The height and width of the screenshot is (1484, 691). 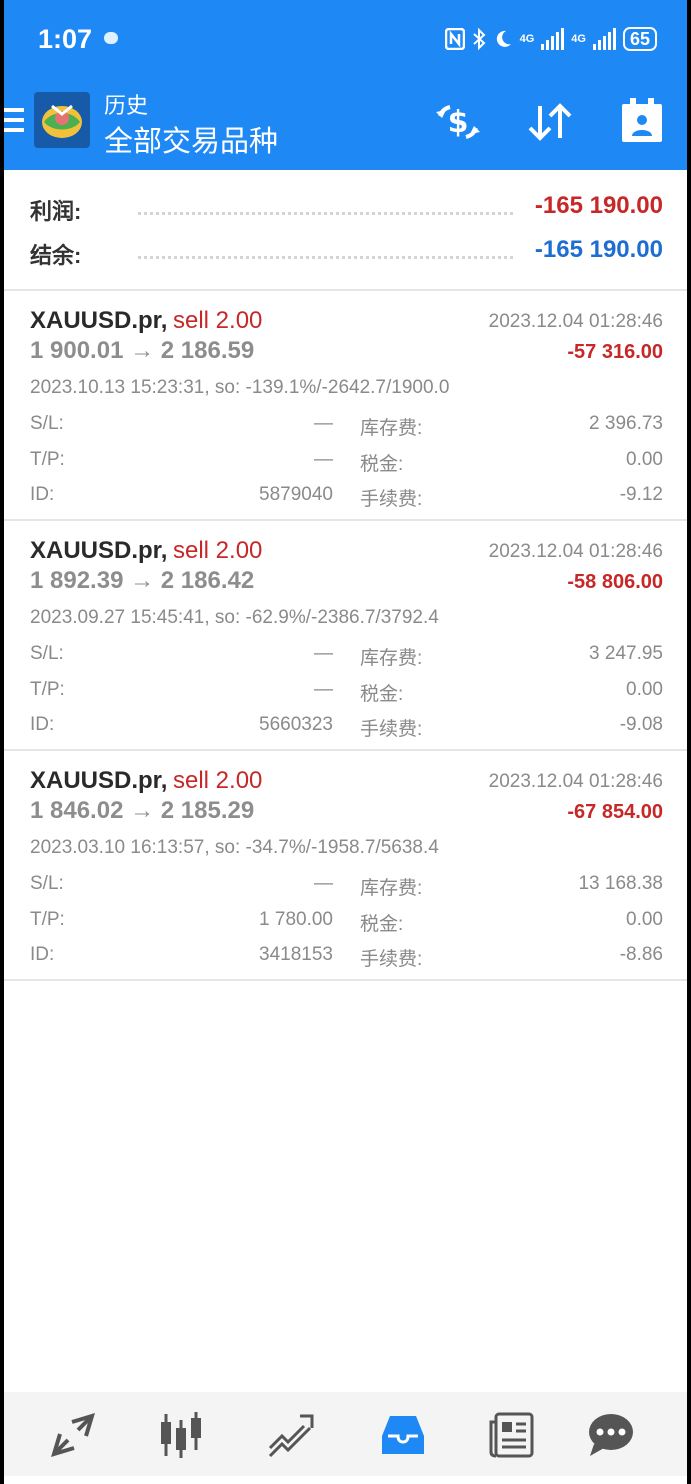 I want to click on currency-exchange-icon: $, so click(x=458, y=122).